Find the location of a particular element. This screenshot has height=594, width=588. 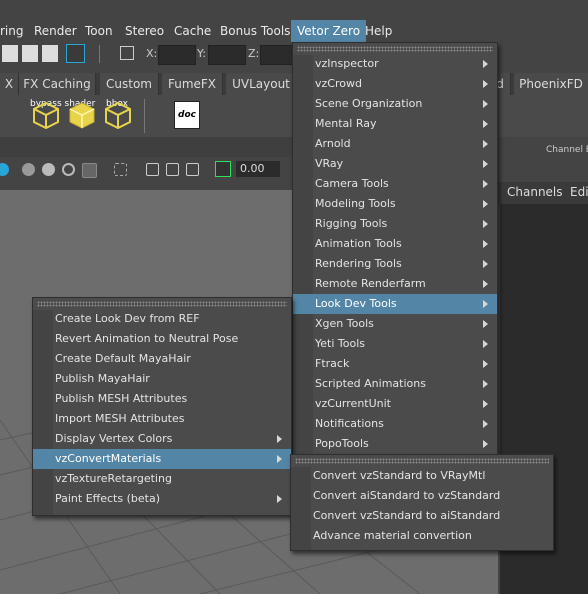

menu-item-ftrack: Ftrack is located at coordinates (395, 364).